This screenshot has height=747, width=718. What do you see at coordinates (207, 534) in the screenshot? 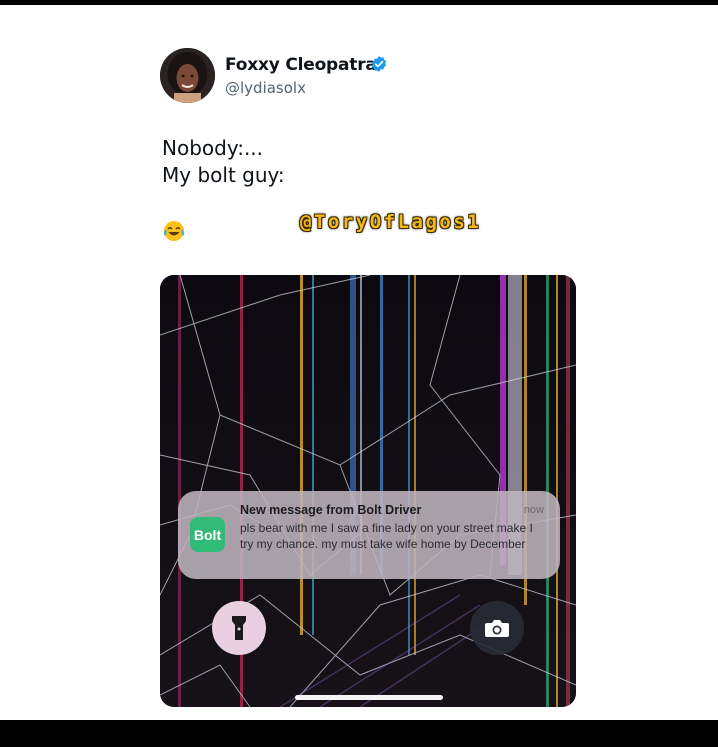
I see `bolt-app-icon: Bolt` at bounding box center [207, 534].